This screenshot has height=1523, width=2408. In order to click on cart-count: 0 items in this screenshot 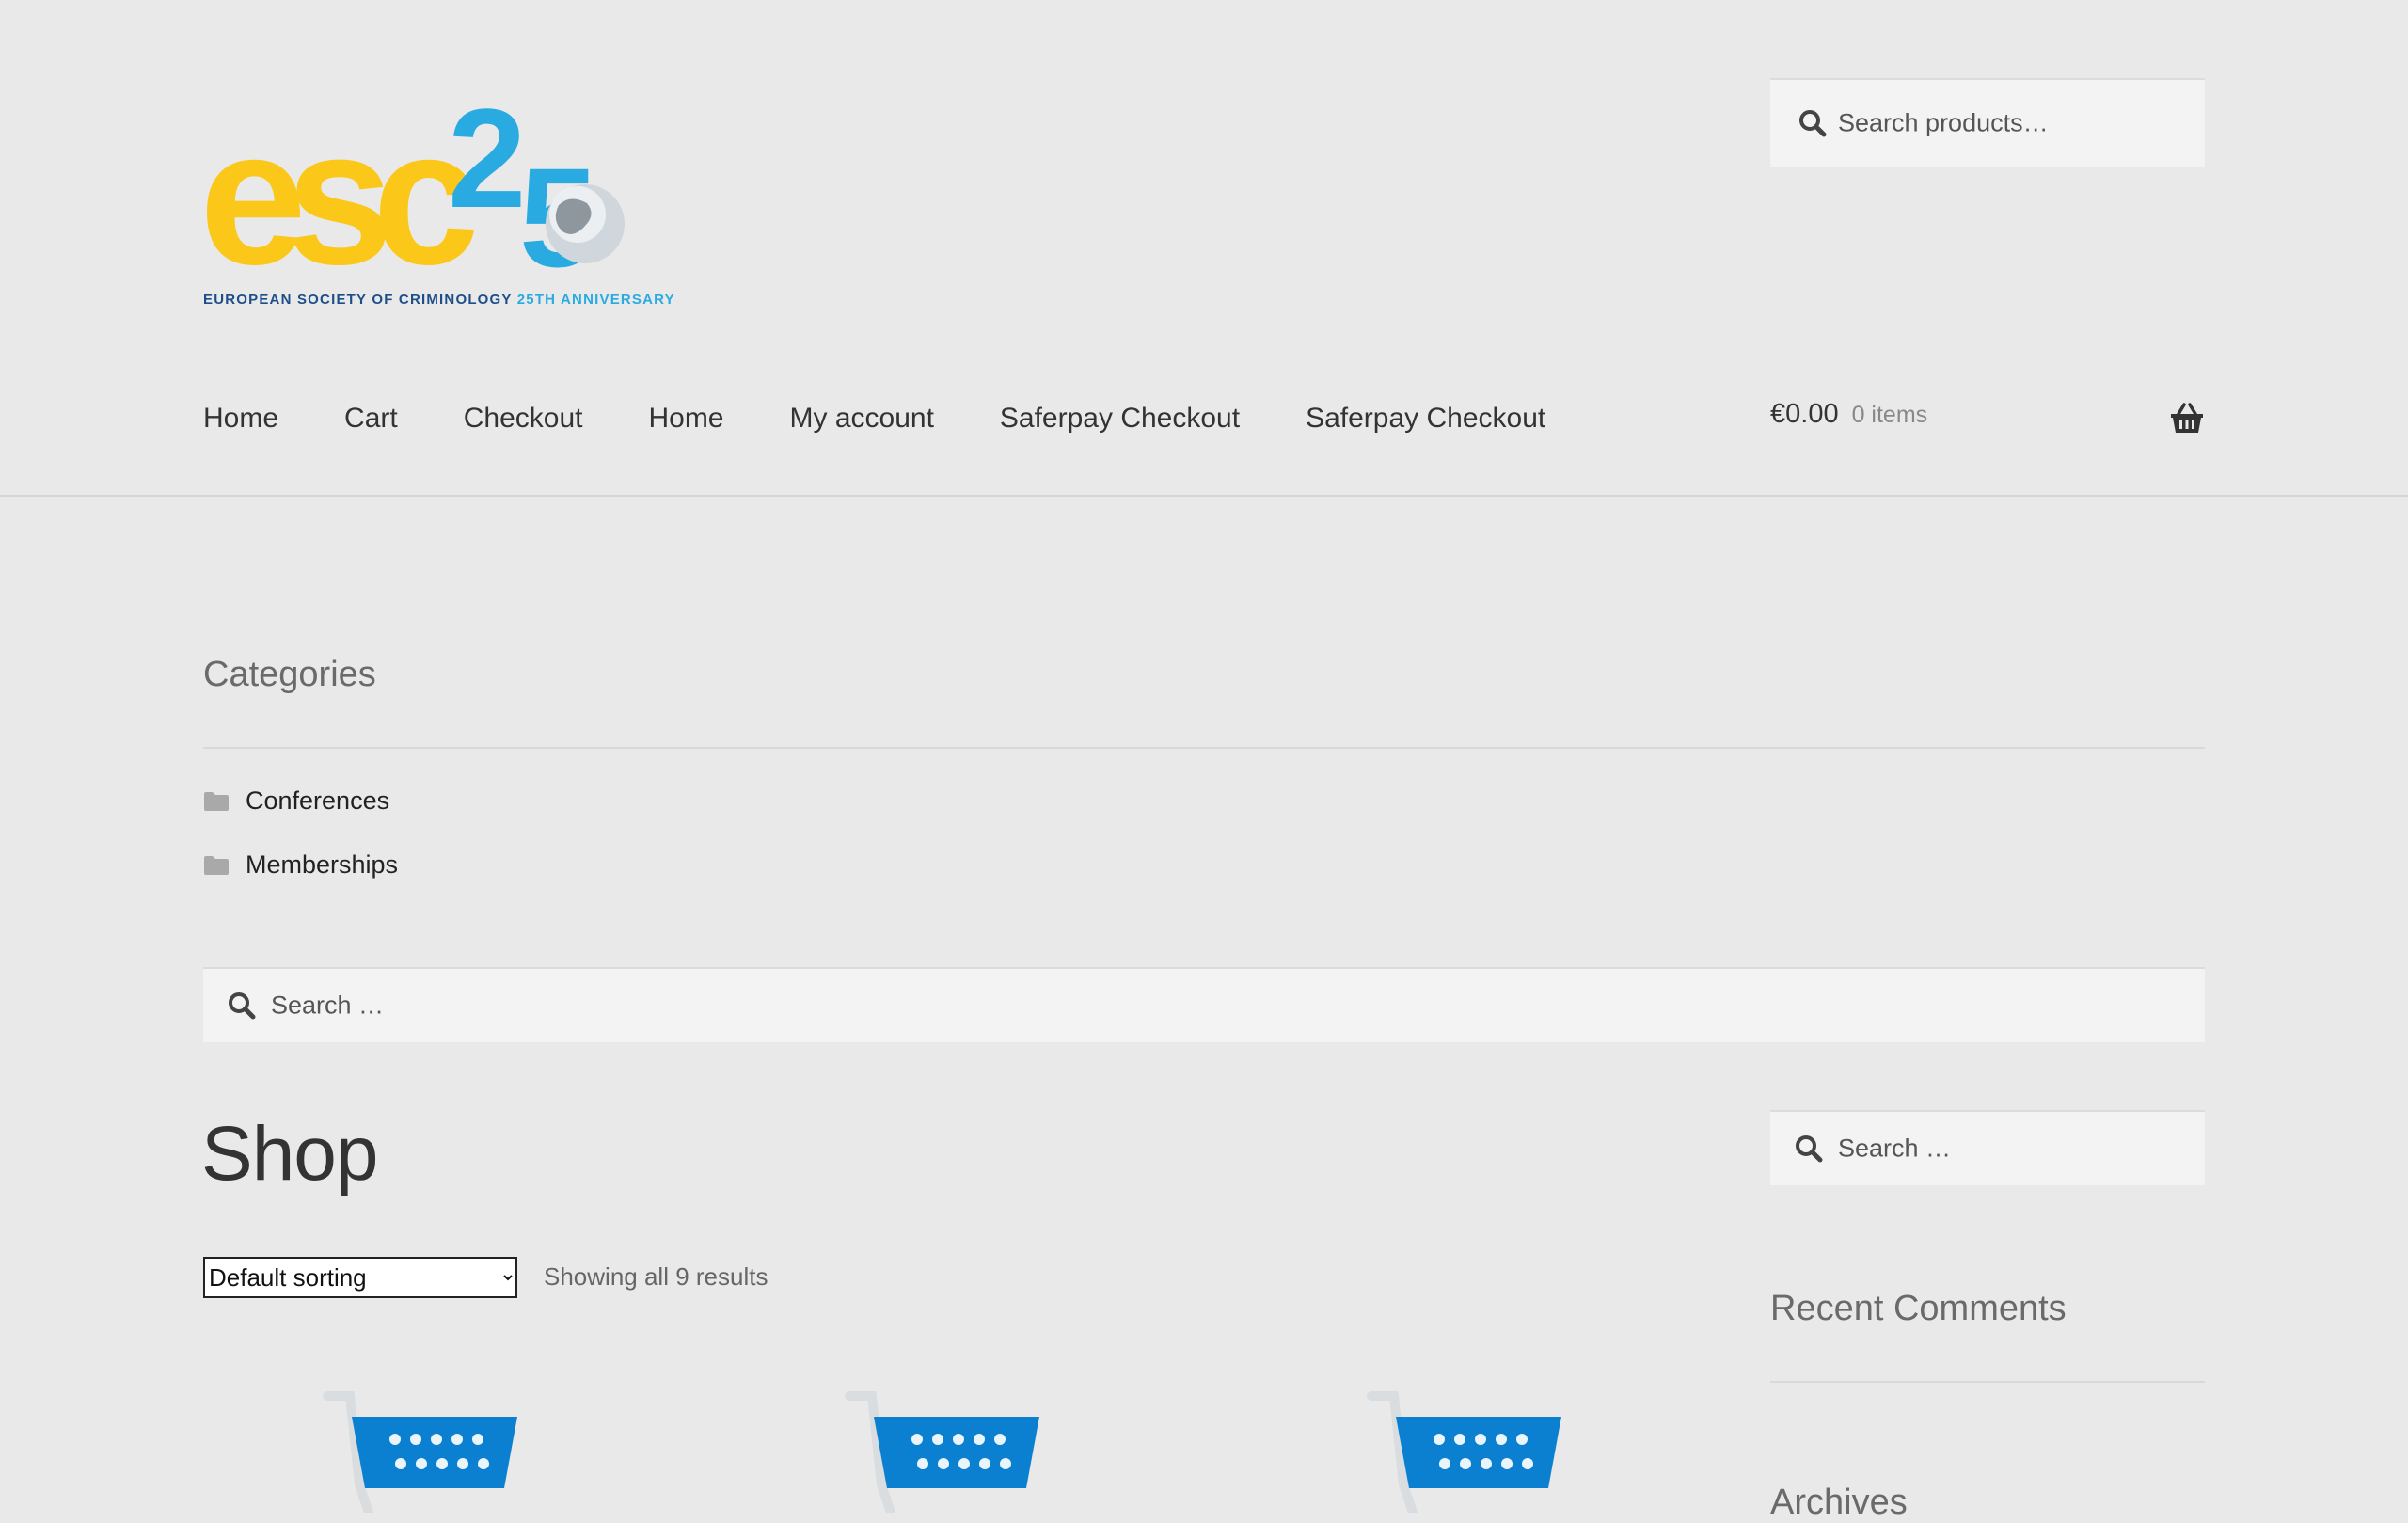, I will do `click(1890, 415)`.